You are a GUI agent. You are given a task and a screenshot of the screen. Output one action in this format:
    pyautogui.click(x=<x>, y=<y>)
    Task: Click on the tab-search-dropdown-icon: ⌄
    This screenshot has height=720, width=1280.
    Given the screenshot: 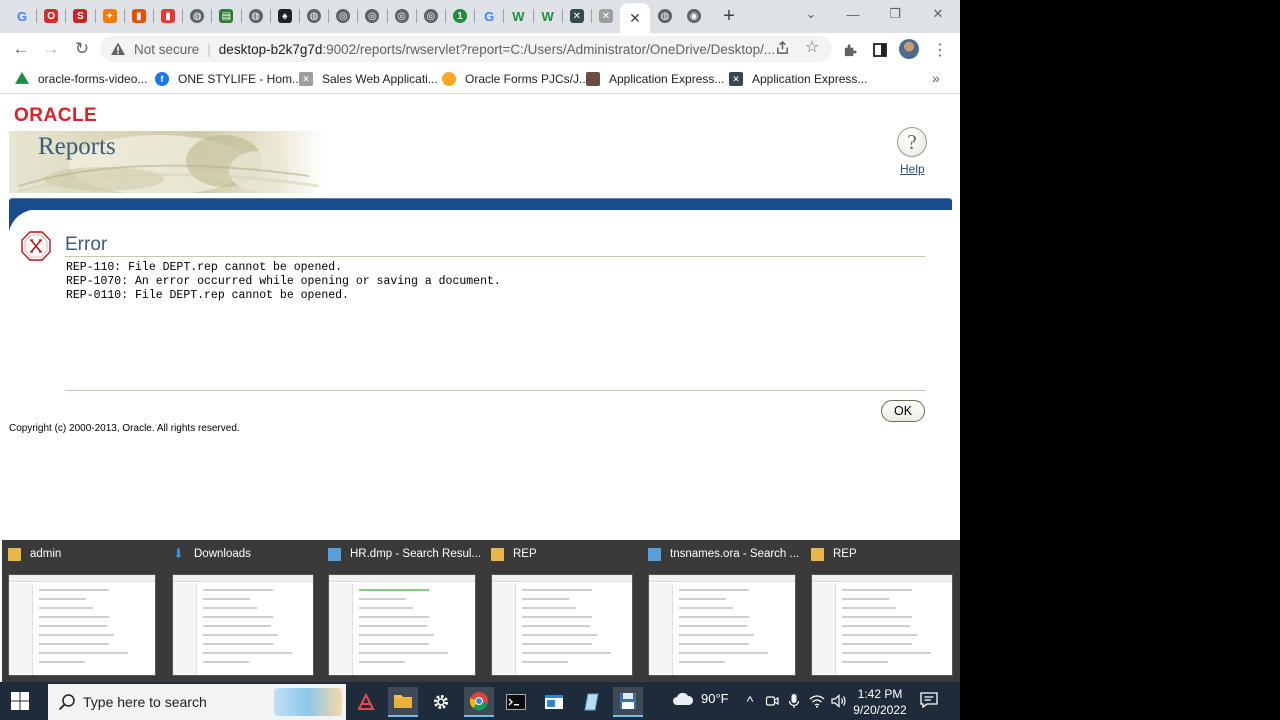 What is the action you would take?
    pyautogui.click(x=811, y=14)
    